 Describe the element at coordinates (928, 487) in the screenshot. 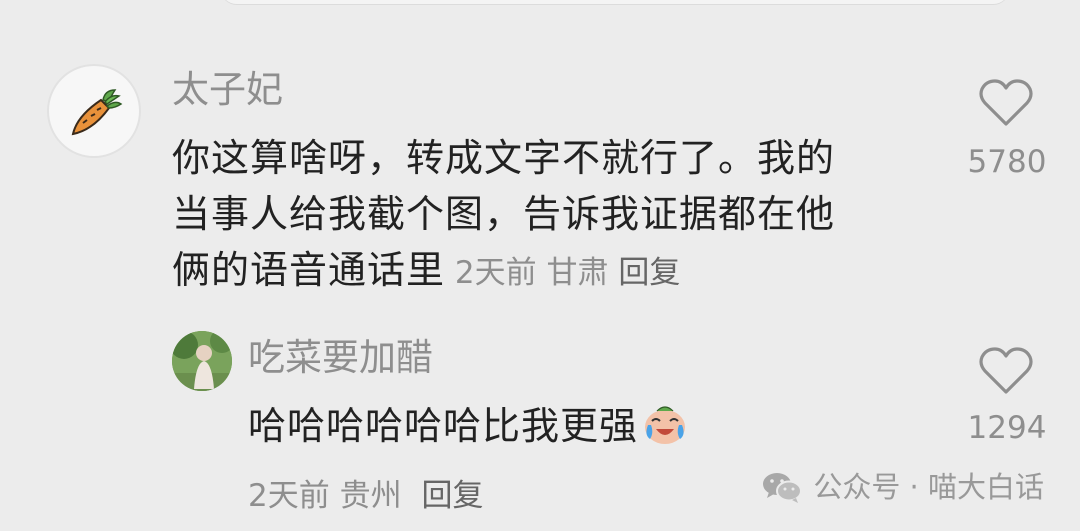

I see `watermark-text: 公众号 · 喵大白话` at that location.